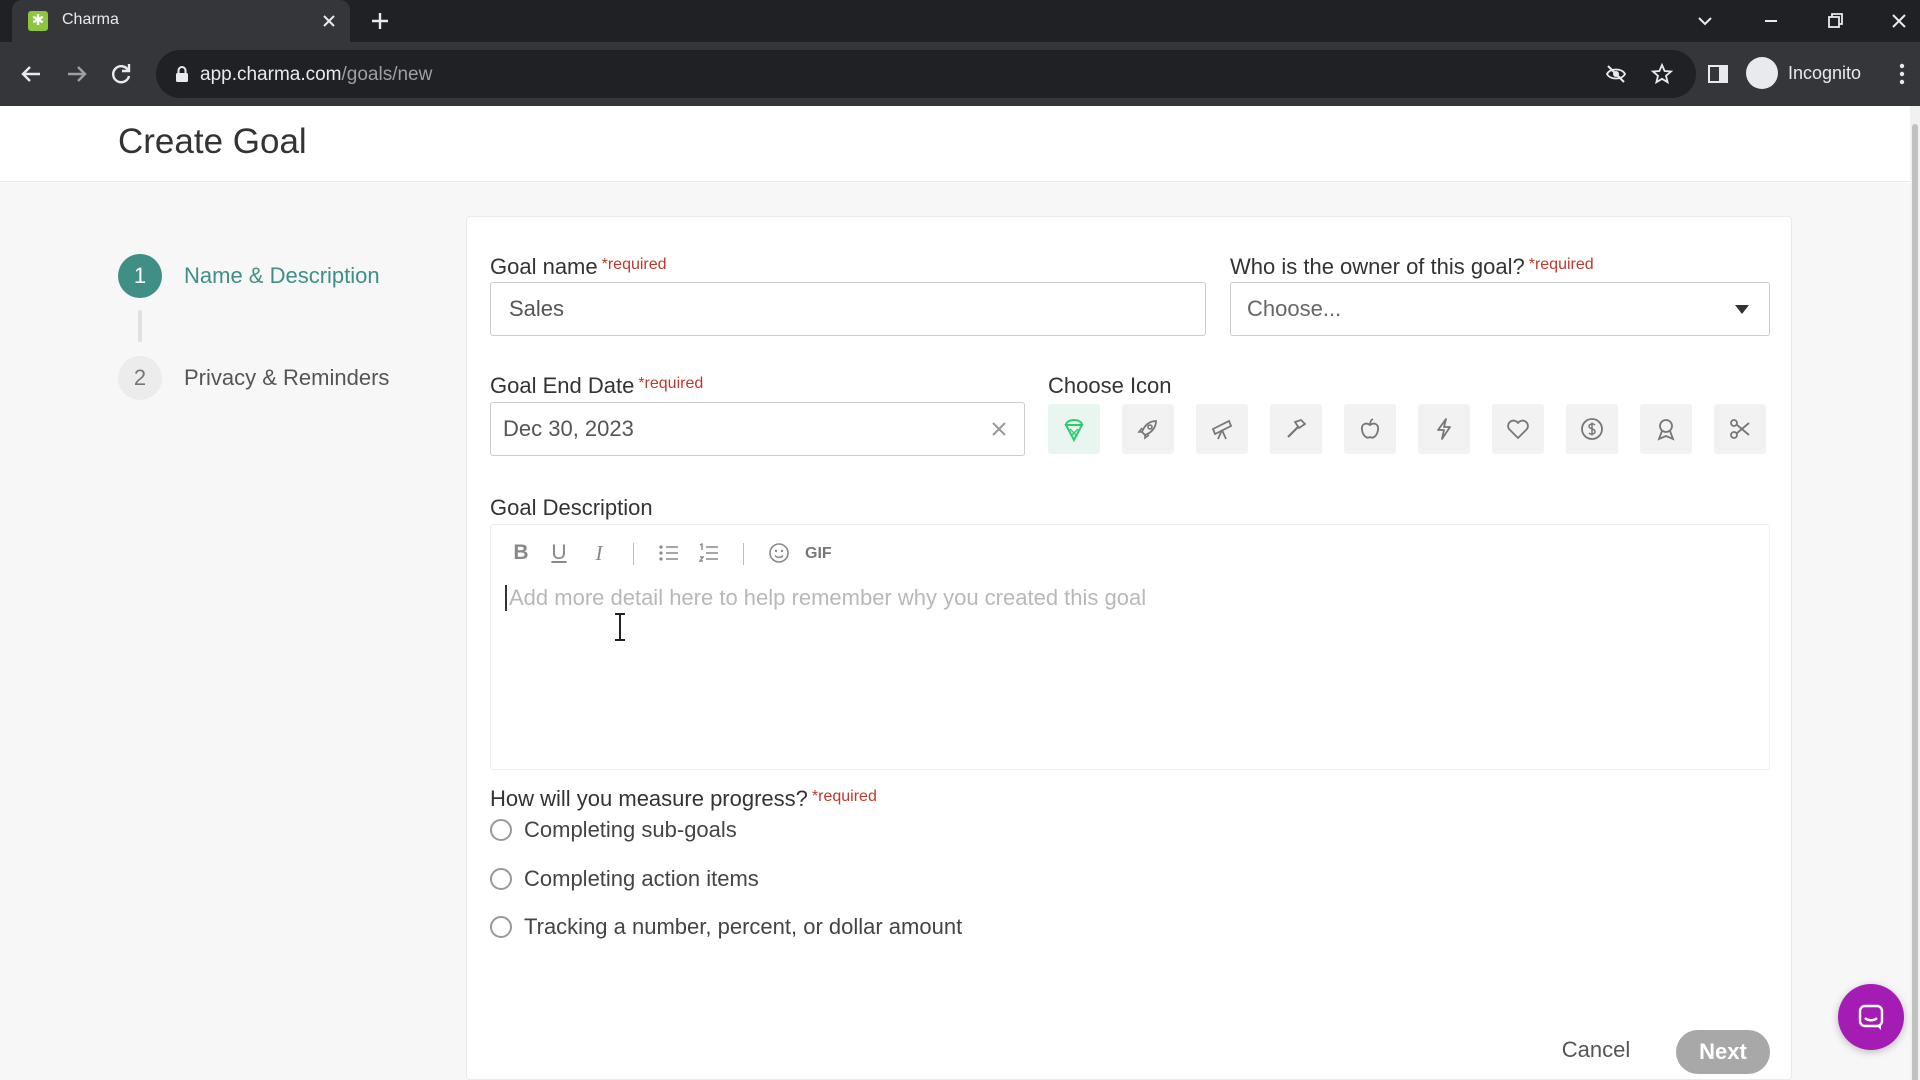 The height and width of the screenshot is (1080, 1920). I want to click on radio-sub-goals, so click(501, 830).